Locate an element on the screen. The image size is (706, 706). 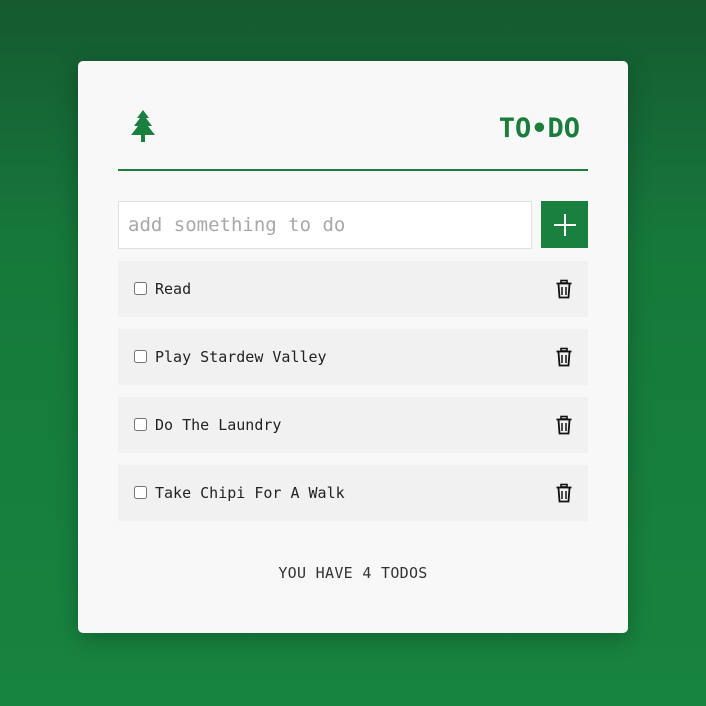
app-title: TO•DO is located at coordinates (539, 128).